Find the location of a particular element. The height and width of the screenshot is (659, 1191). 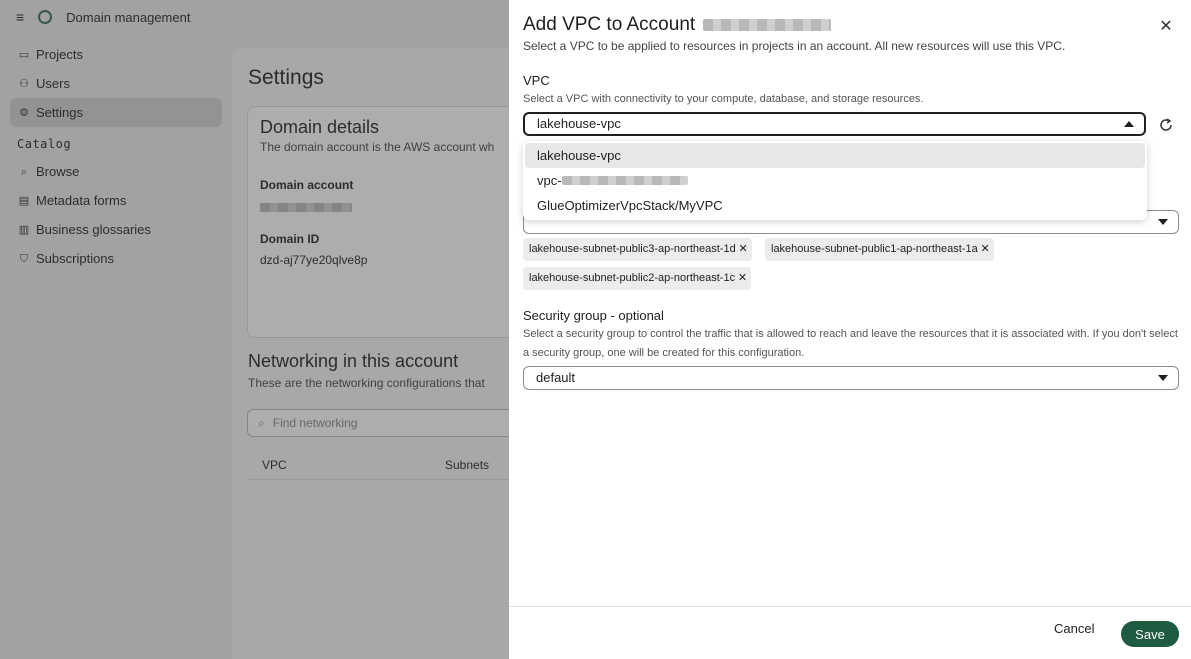

vpc-label: VPC is located at coordinates (536, 80).